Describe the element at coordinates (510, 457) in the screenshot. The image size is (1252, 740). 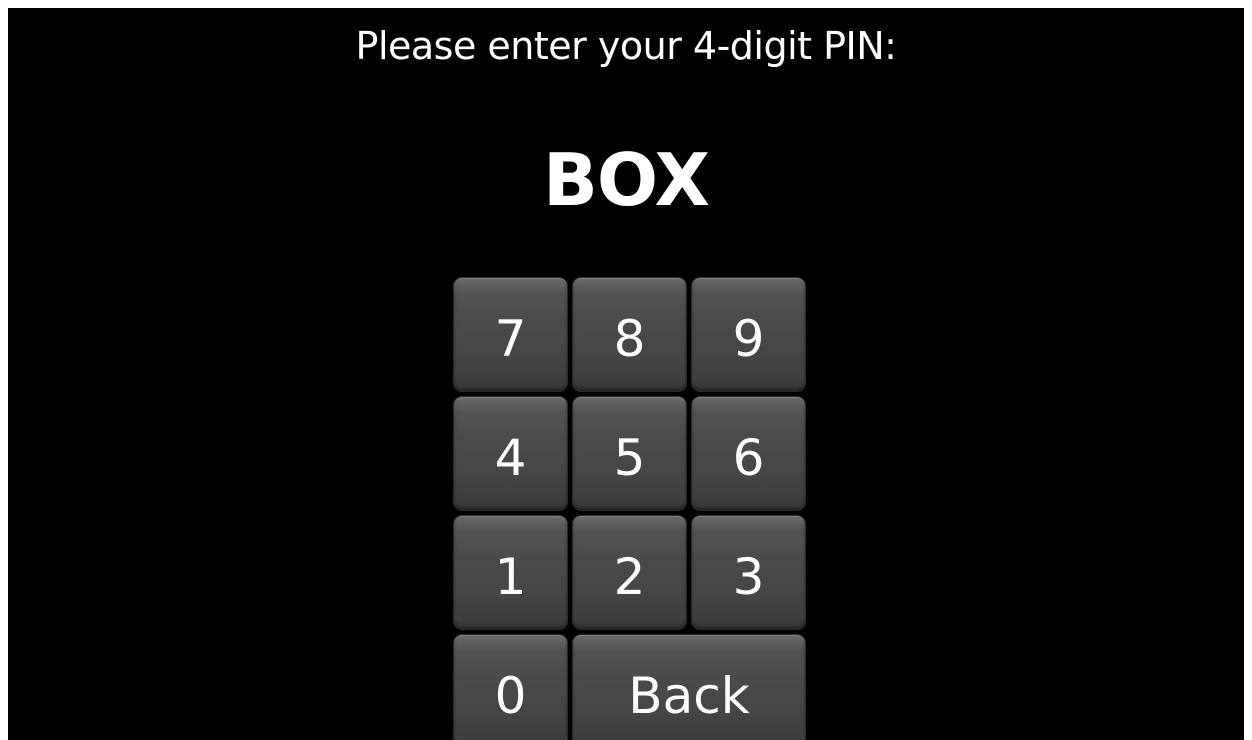
I see `key-label: 4` at that location.